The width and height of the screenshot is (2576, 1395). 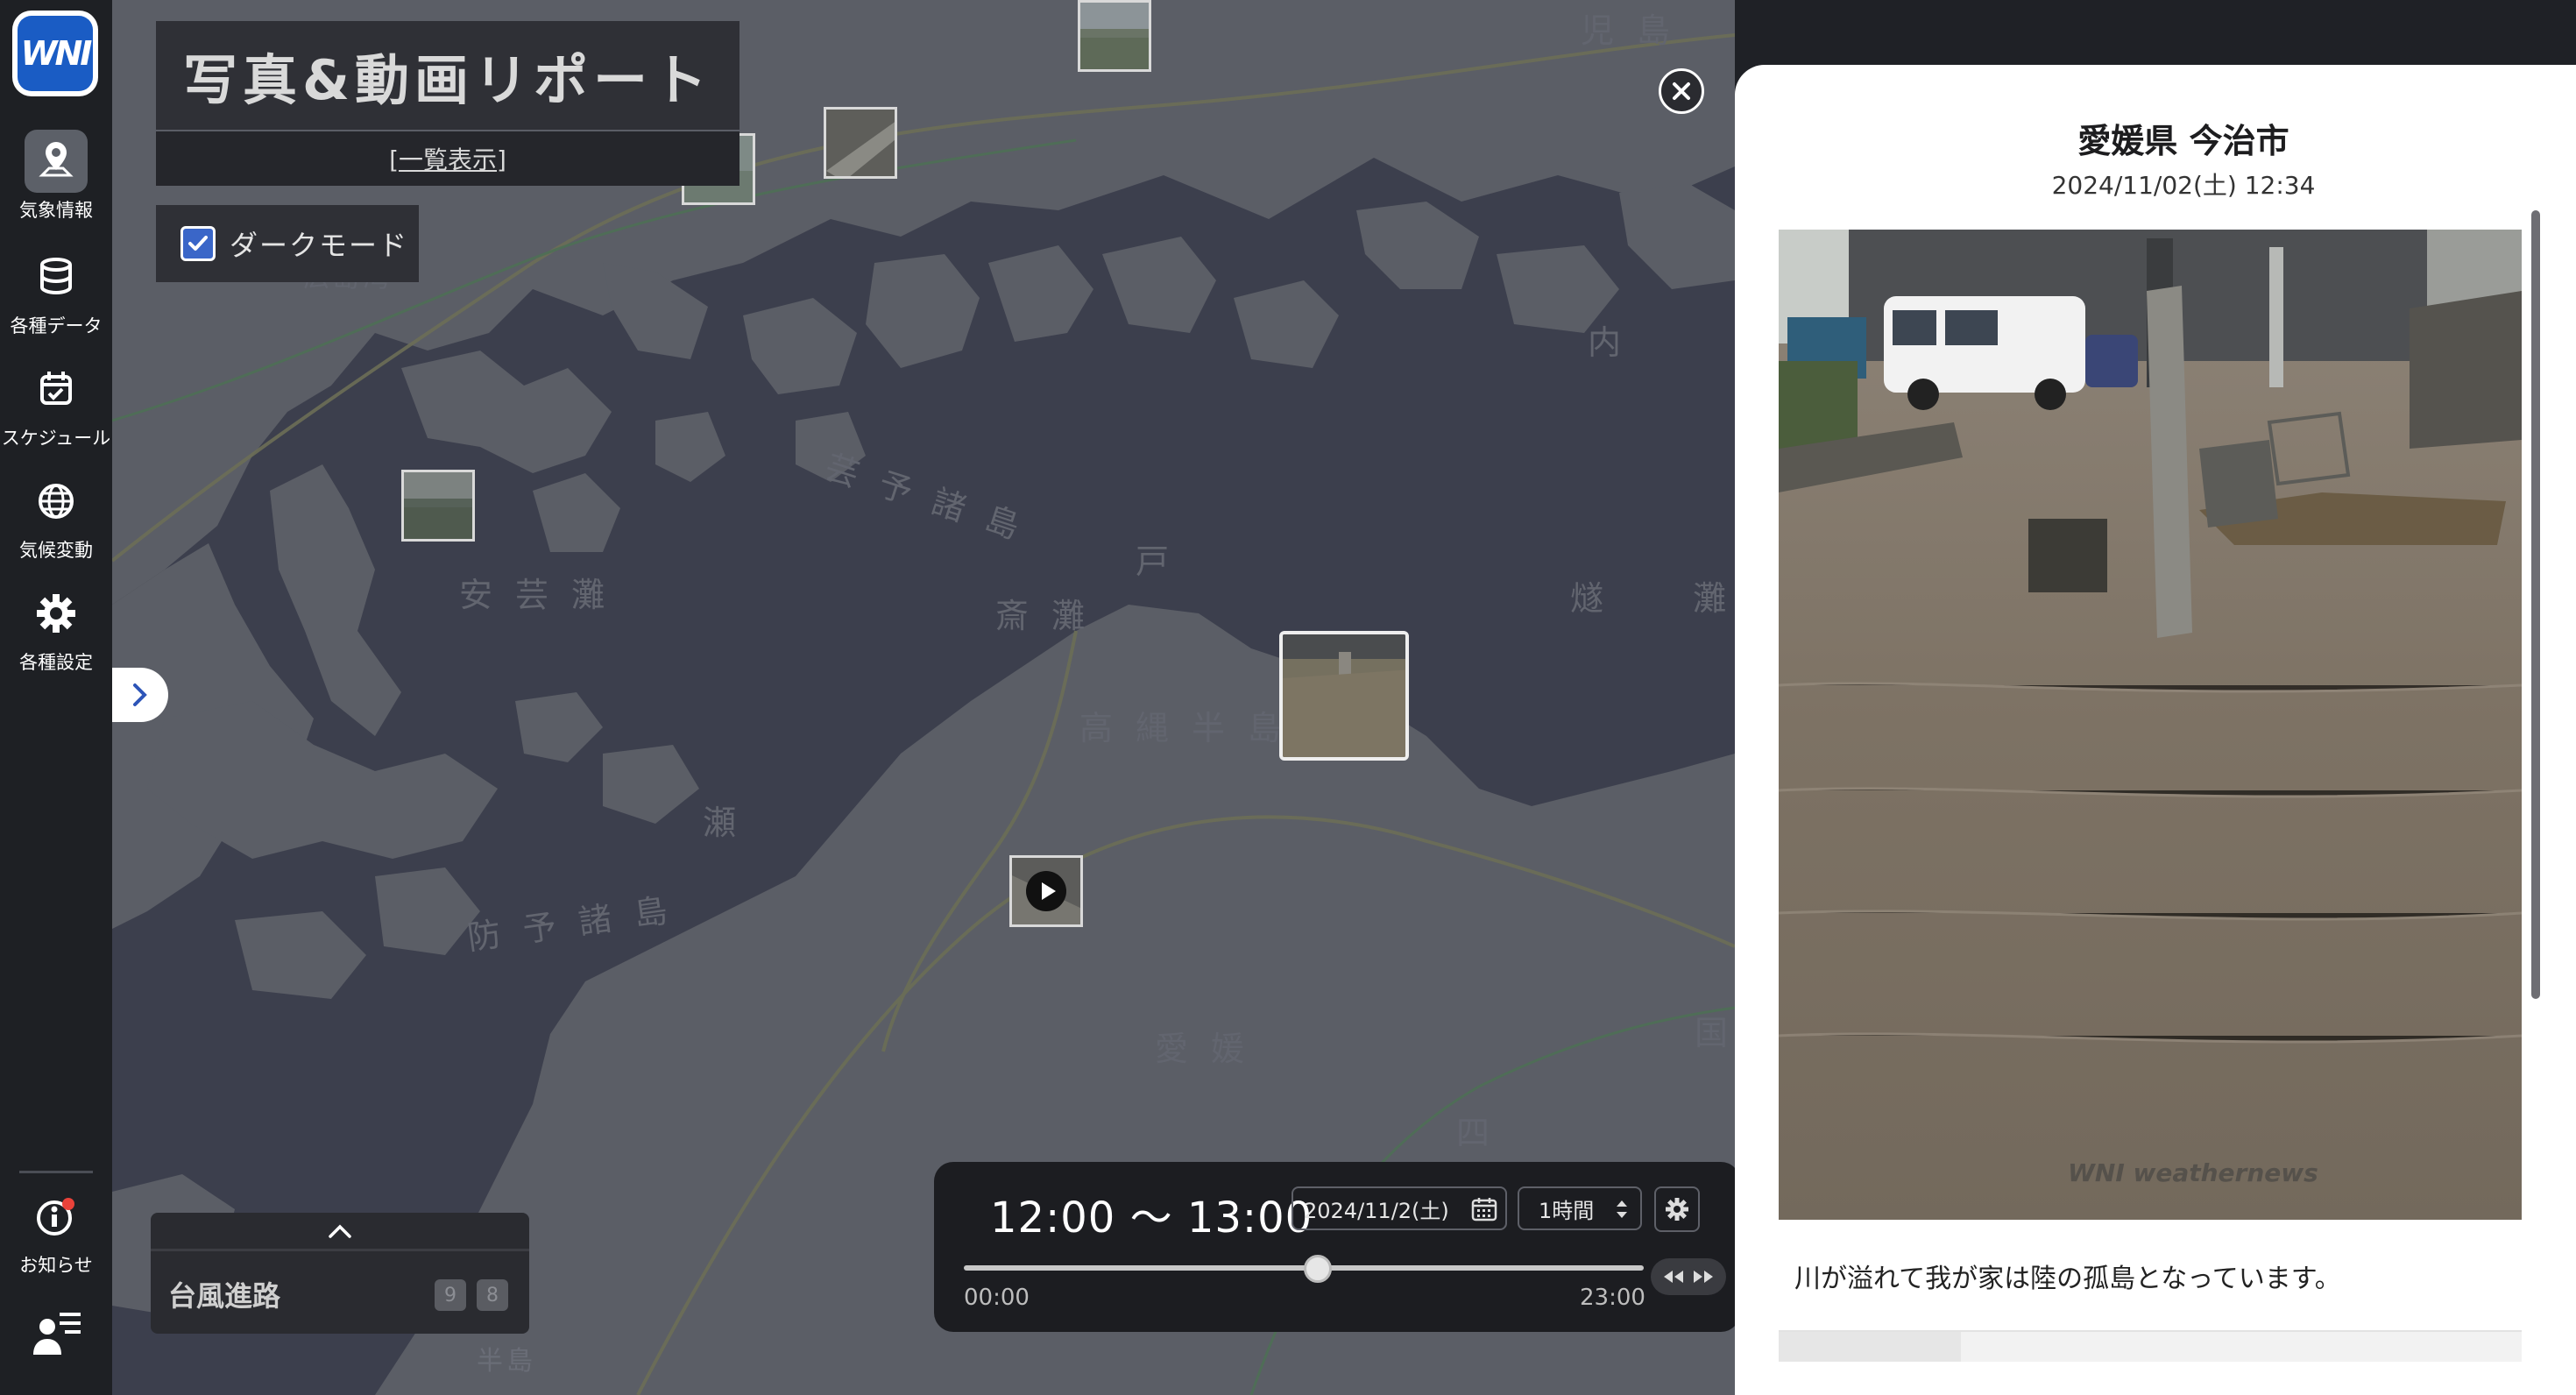 What do you see at coordinates (1714, 598) in the screenshot?
I see `map-label-nada: 灘` at bounding box center [1714, 598].